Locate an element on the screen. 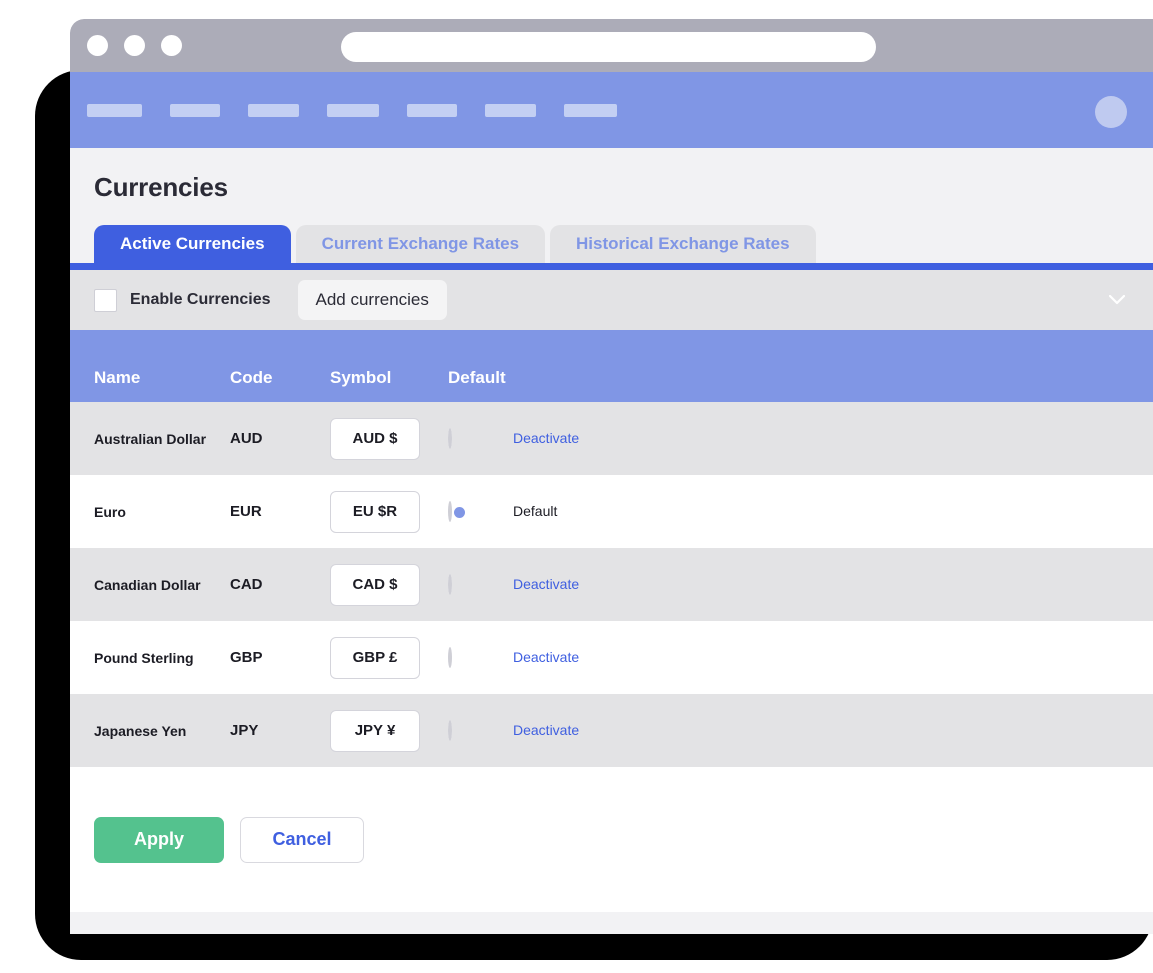 Image resolution: width=1153 pixels, height=973 pixels. table-header-row: Name Code Symbol Default is located at coordinates (611, 366).